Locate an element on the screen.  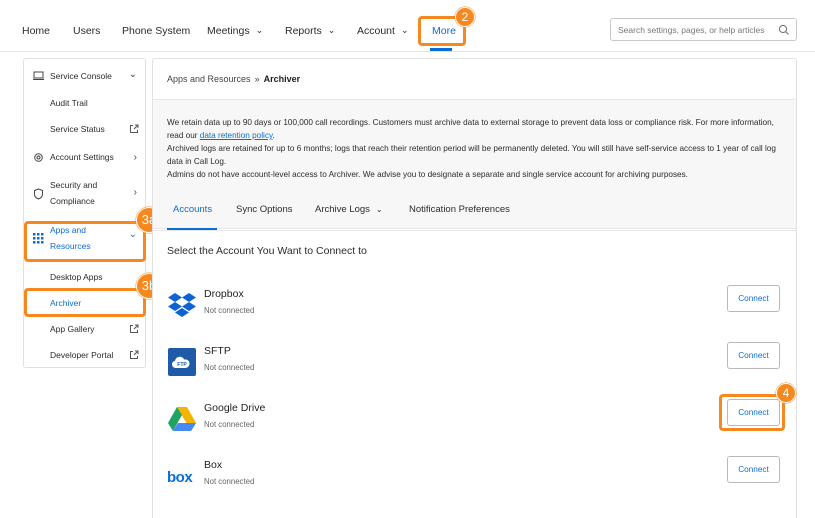
nav-home: Home is located at coordinates (36, 31).